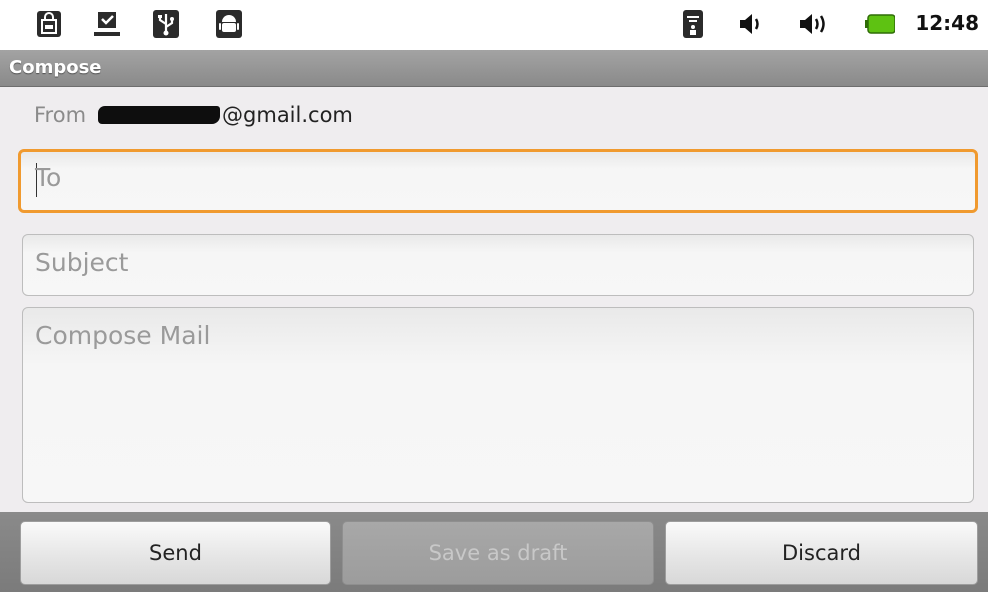 This screenshot has width=988, height=592. What do you see at coordinates (82, 262) in the screenshot?
I see `subject-placeholder: Subject` at bounding box center [82, 262].